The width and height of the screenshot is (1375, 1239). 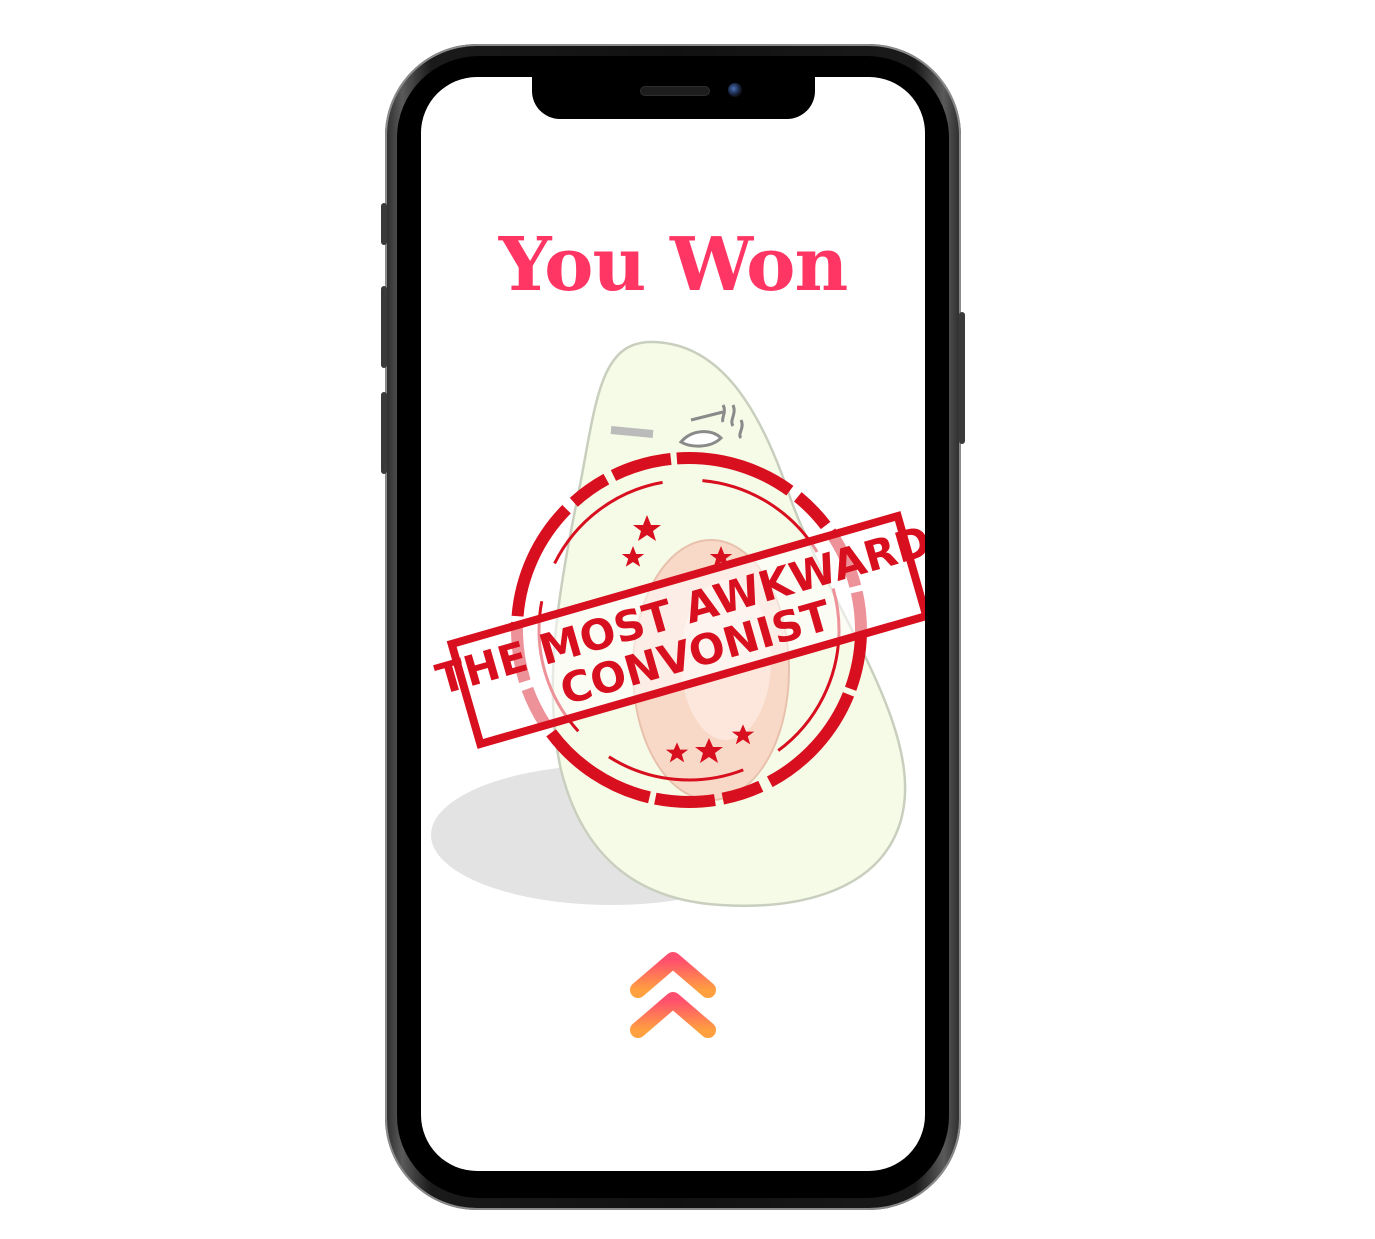 What do you see at coordinates (962, 378) in the screenshot?
I see `power-button` at bounding box center [962, 378].